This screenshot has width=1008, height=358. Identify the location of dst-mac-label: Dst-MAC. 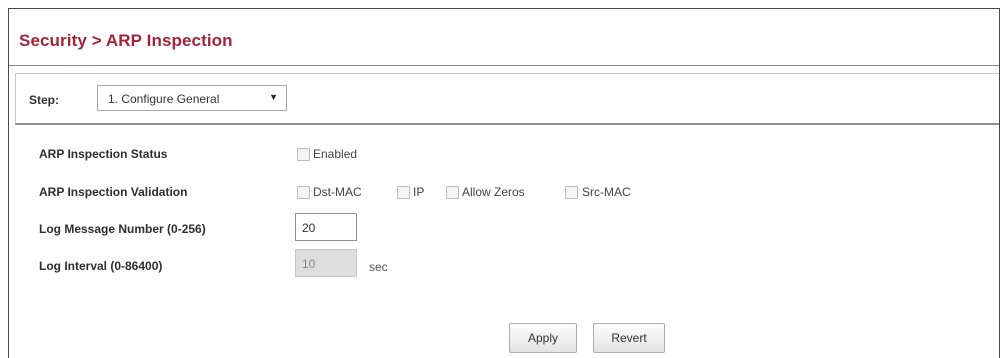
(337, 192).